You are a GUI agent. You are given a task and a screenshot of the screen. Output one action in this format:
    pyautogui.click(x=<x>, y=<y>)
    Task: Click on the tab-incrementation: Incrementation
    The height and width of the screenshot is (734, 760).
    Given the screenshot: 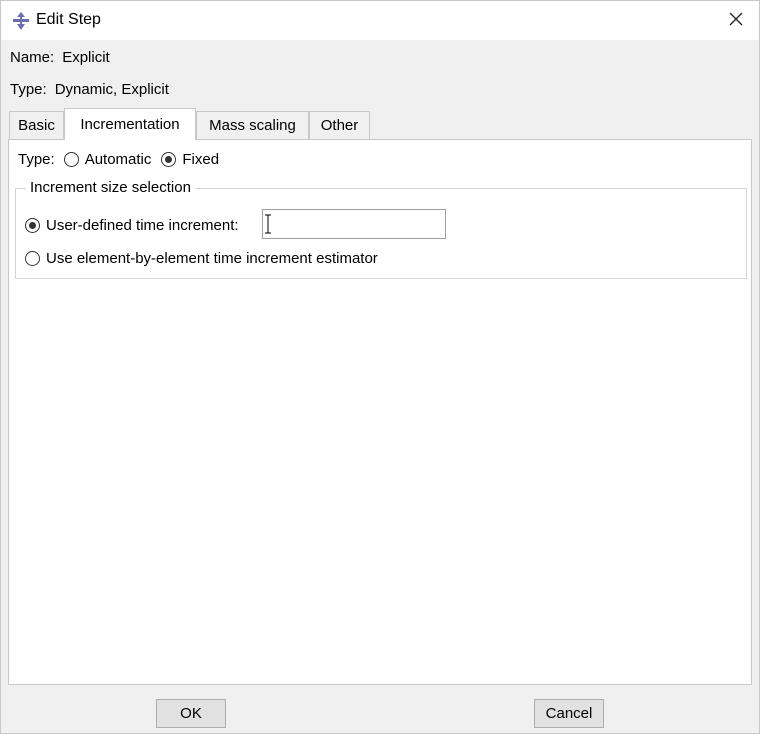 What is the action you would take?
    pyautogui.click(x=130, y=124)
    